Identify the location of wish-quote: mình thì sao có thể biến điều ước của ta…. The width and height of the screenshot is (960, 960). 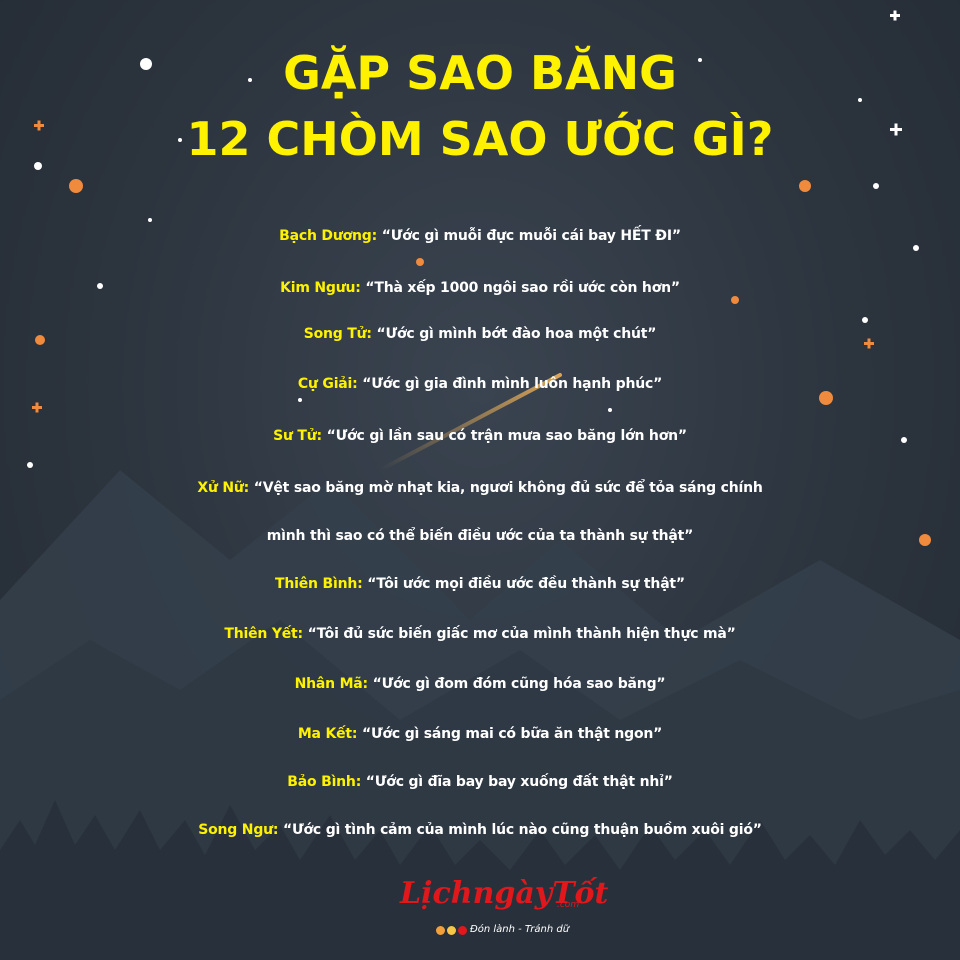
(480, 536).